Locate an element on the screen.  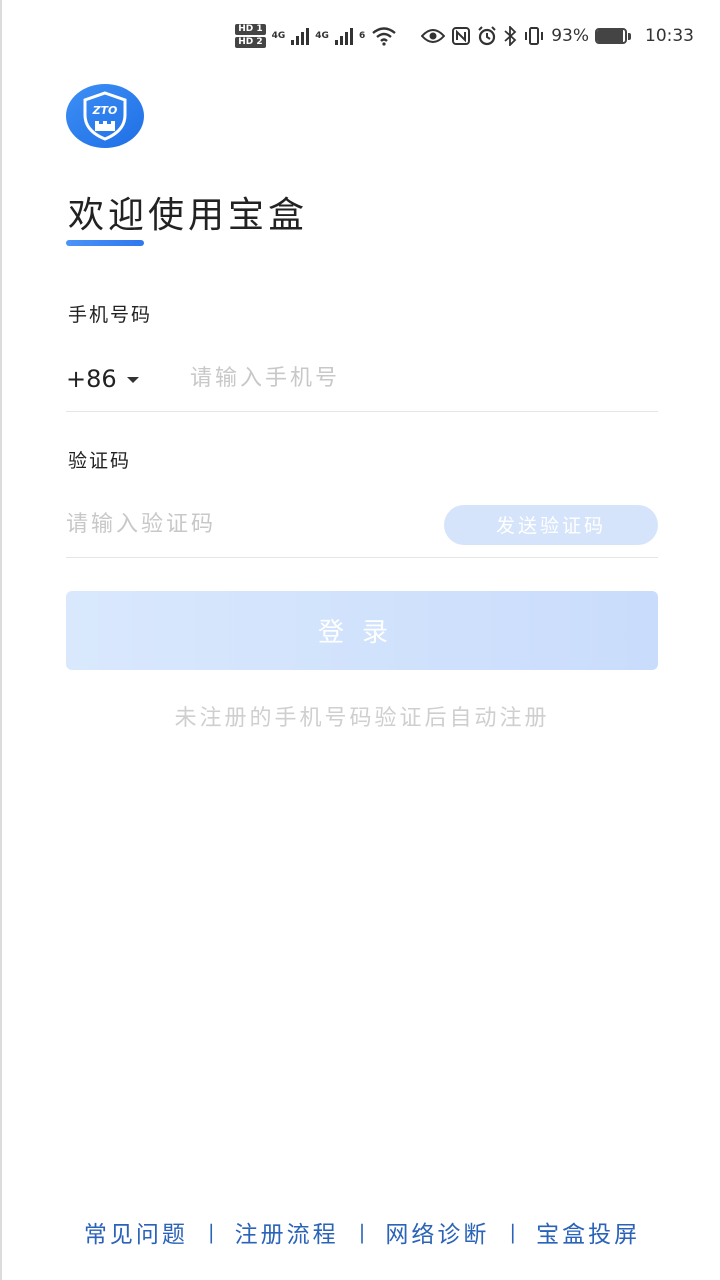
clock: 10:33 is located at coordinates (669, 36).